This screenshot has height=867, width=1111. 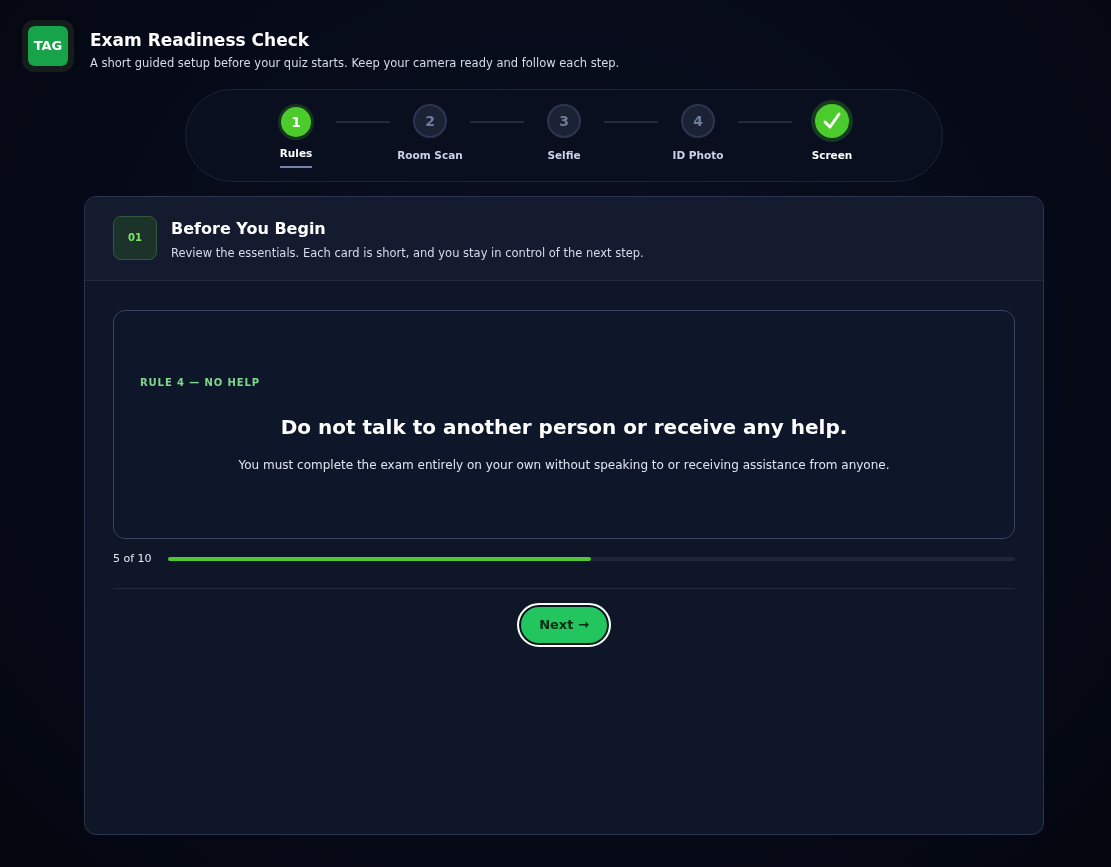 What do you see at coordinates (564, 427) in the screenshot?
I see `rule-heading: Do not talk to another person or receive any help.` at bounding box center [564, 427].